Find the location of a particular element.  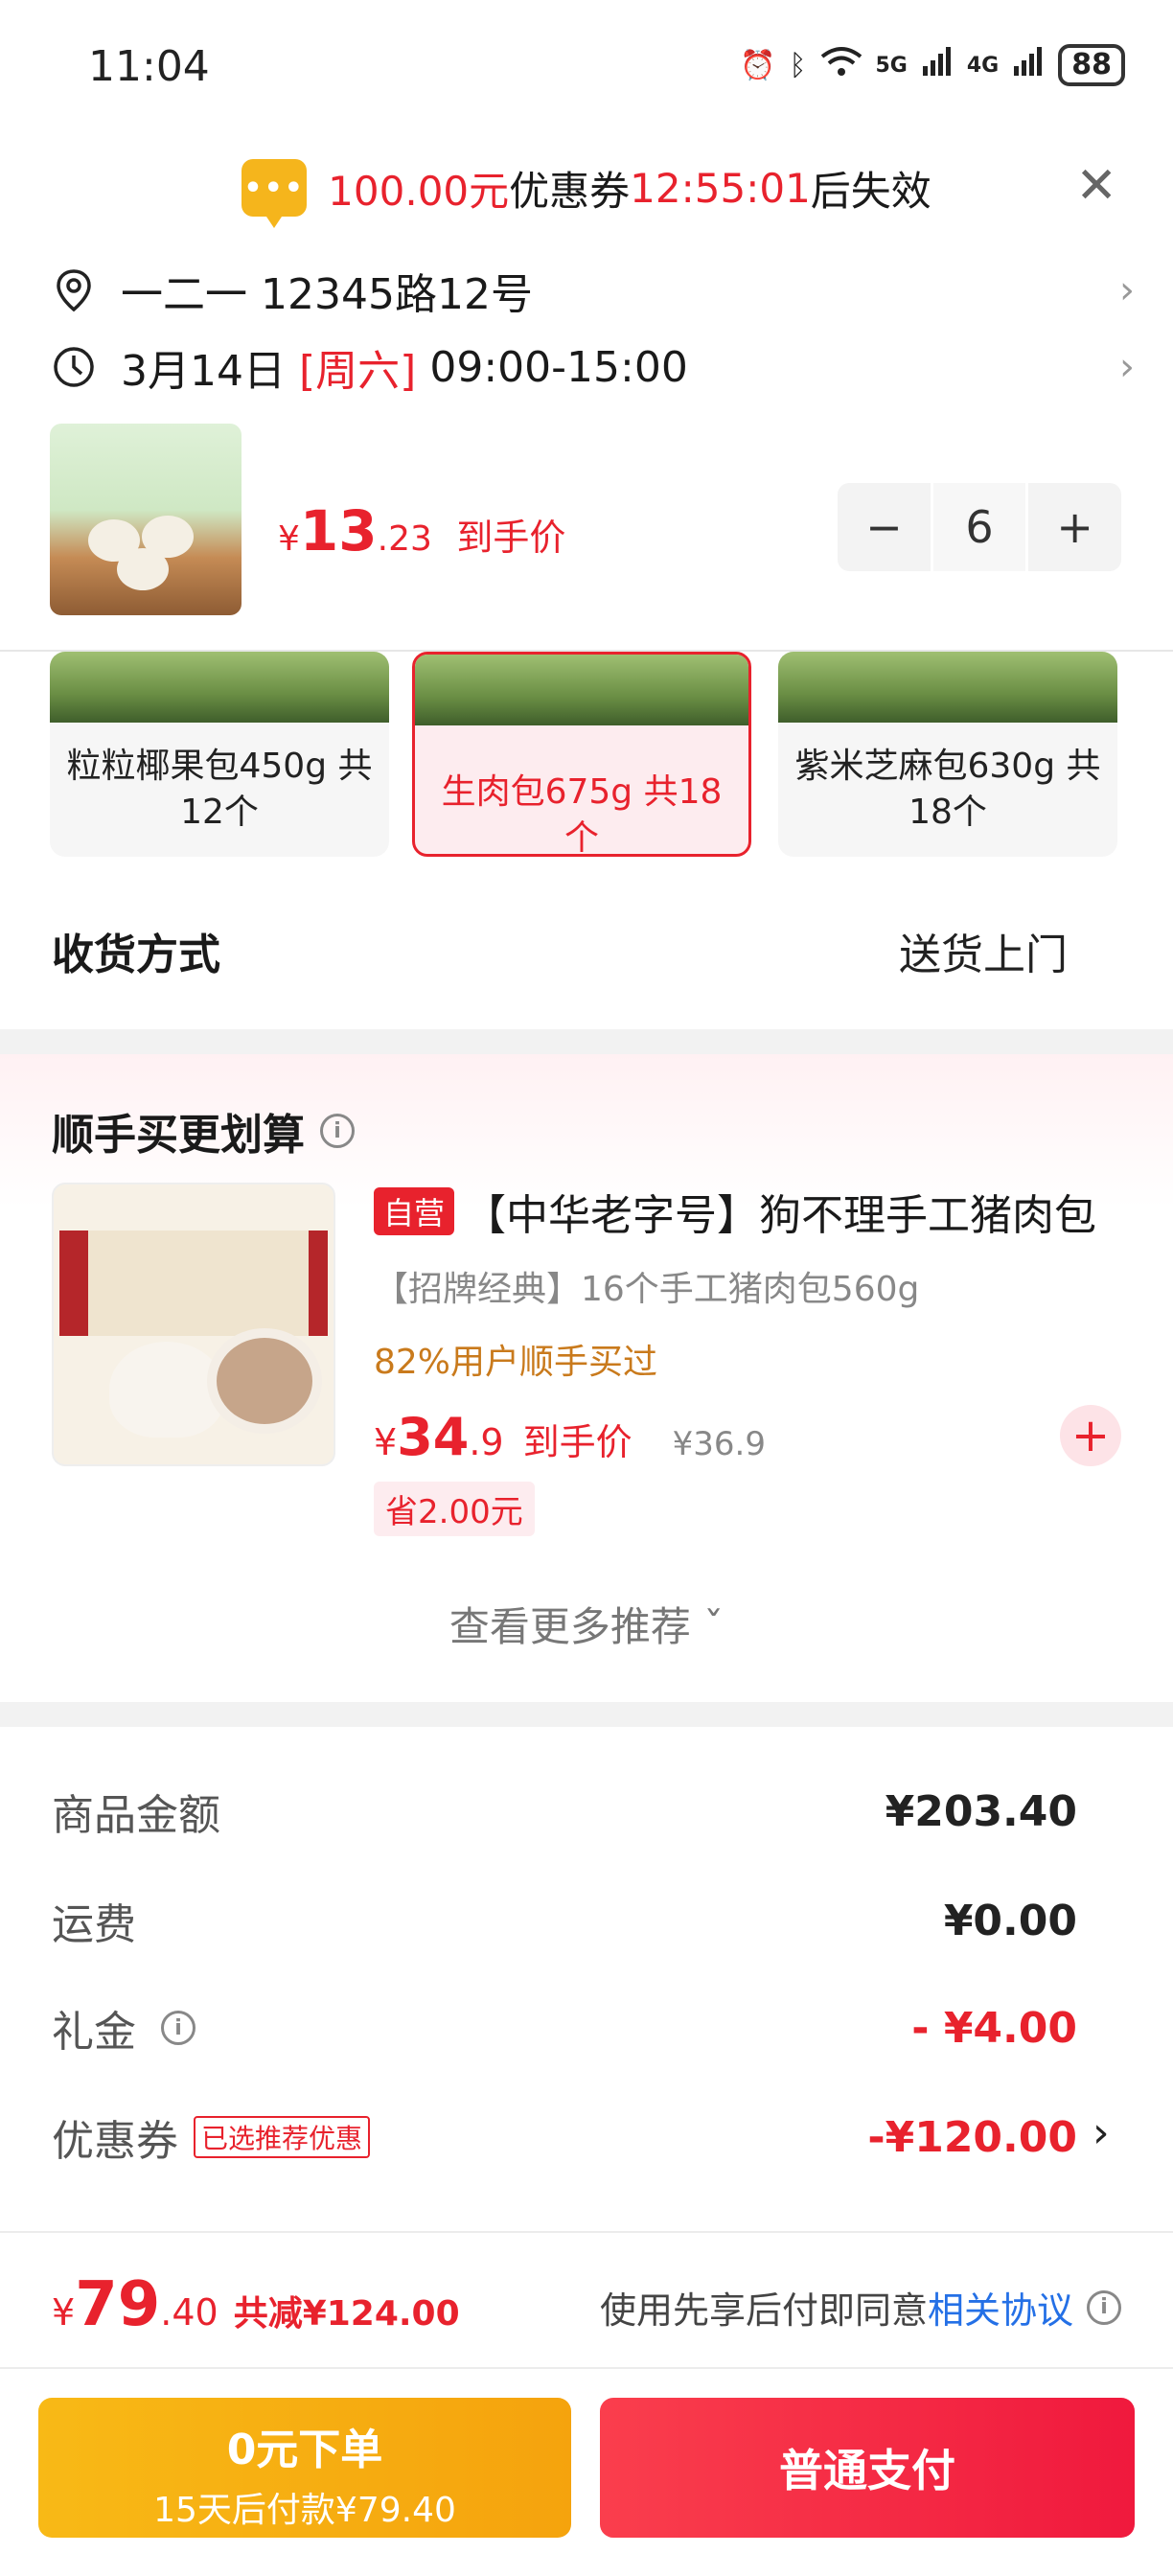

order-total: ¥79.40 共减¥124.00 is located at coordinates (256, 2304).